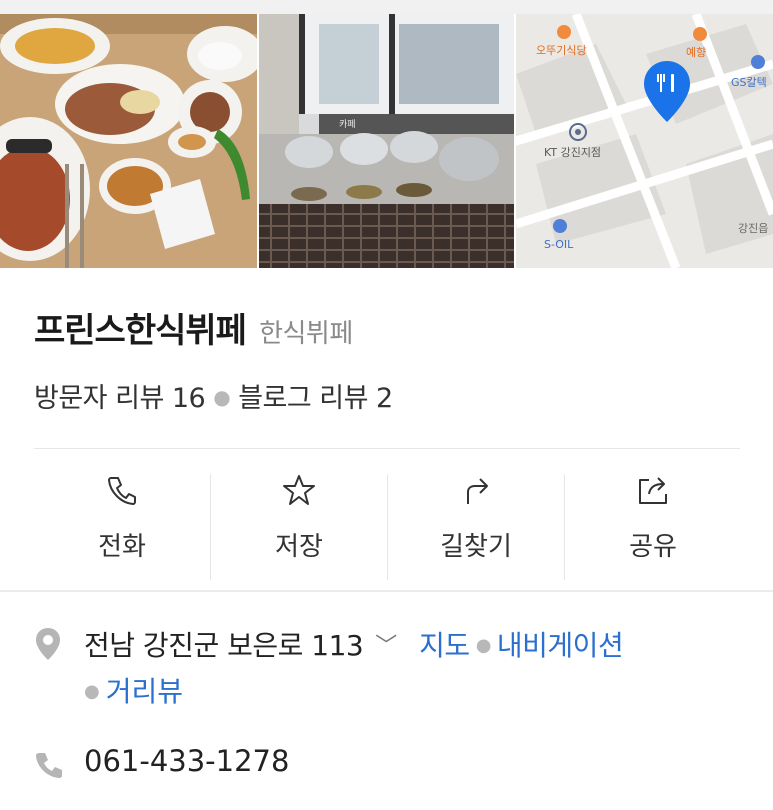 This screenshot has height=810, width=773. I want to click on map-label-restaurant-1: 오뚜기식당, so click(561, 50).